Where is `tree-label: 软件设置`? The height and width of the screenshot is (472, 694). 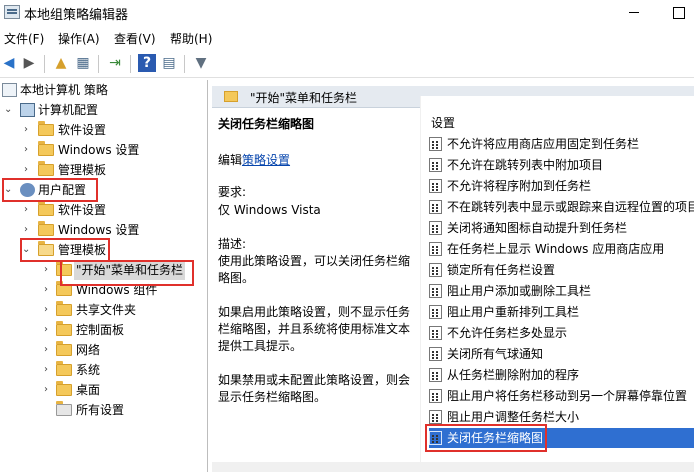 tree-label: 软件设置 is located at coordinates (82, 210).